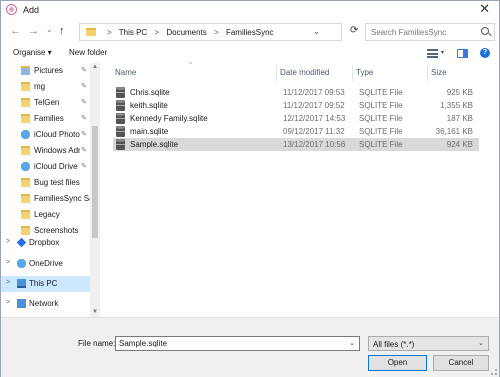 This screenshot has height=377, width=500. I want to click on sidebar-item-label: Dropbox, so click(44, 242).